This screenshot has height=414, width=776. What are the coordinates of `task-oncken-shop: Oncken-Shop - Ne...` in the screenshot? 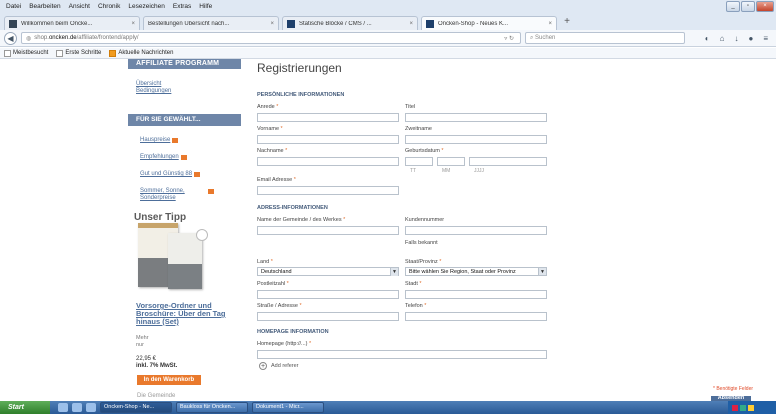 It's located at (136, 407).